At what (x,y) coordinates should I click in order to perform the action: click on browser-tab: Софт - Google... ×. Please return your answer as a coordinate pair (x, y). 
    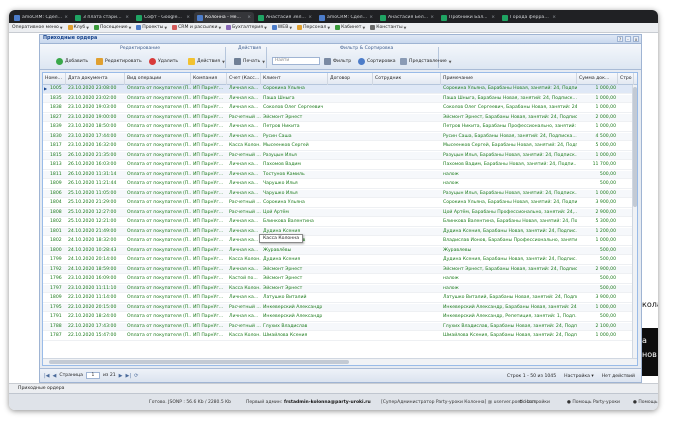
    Looking at the image, I should click on (163, 17).